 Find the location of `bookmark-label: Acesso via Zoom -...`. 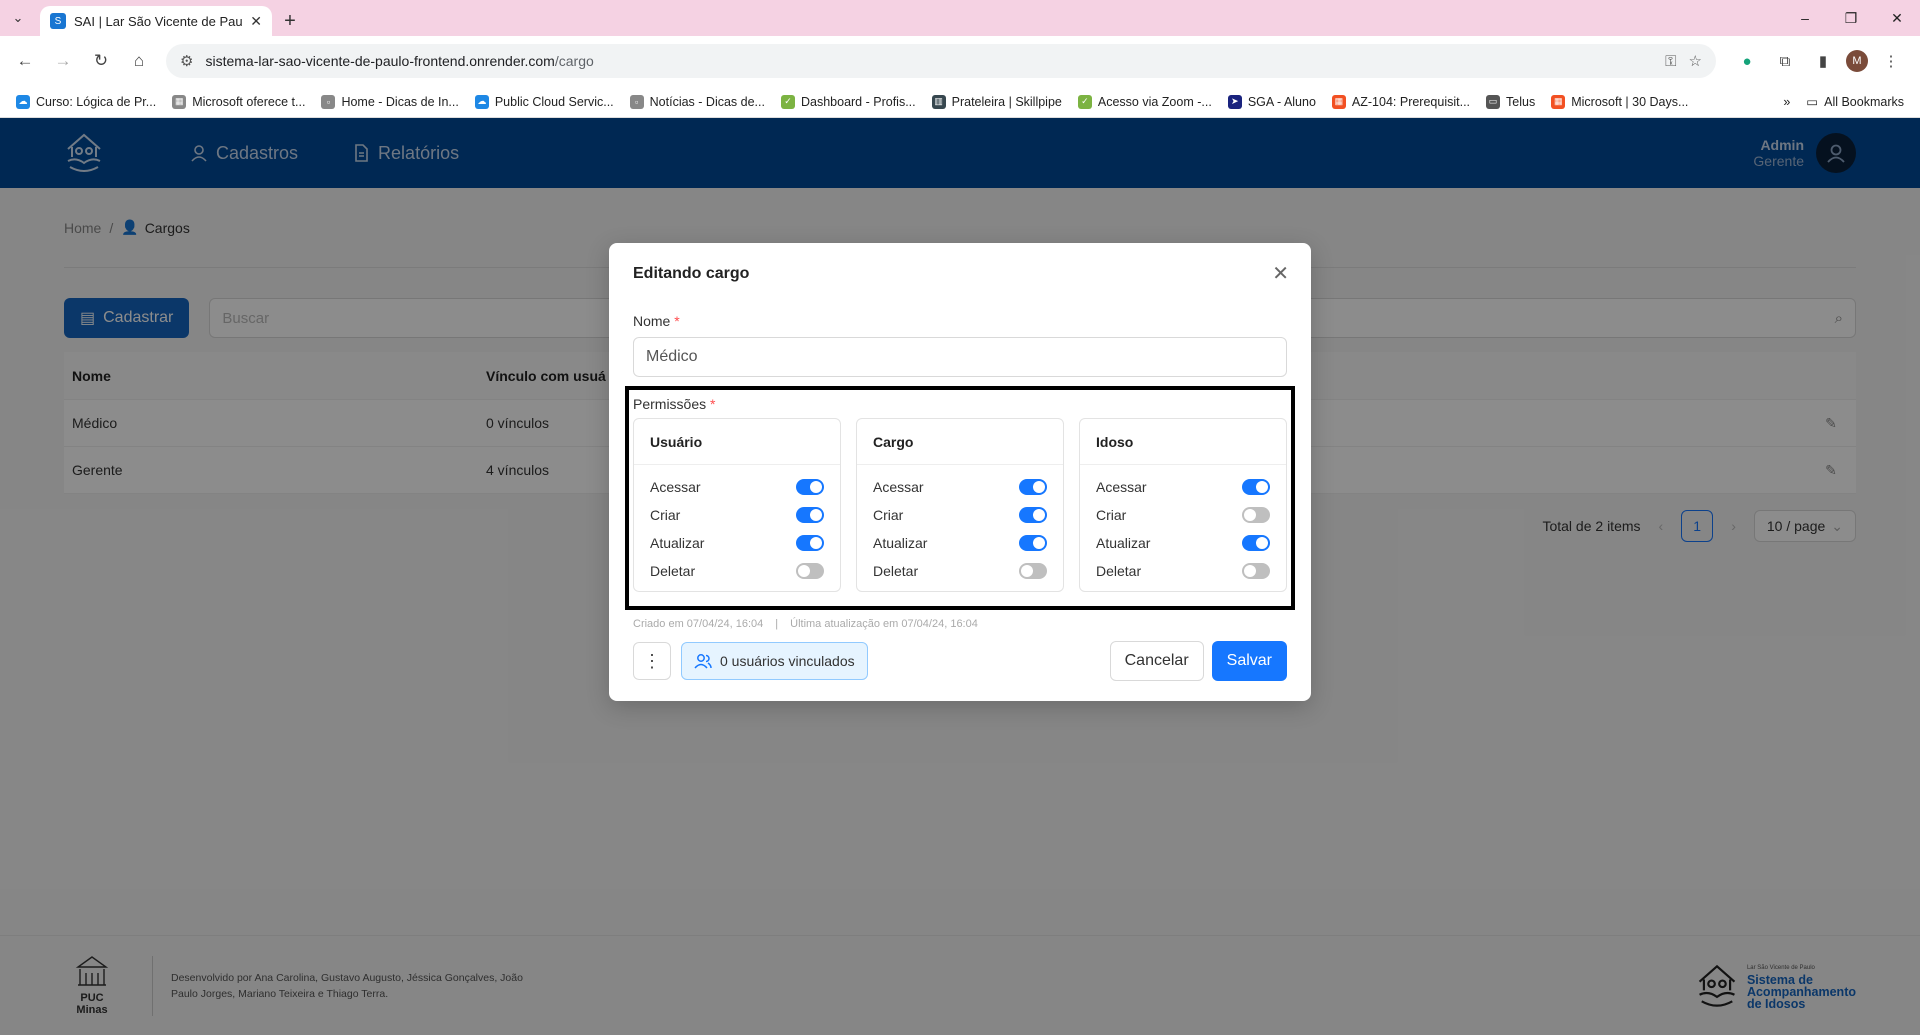

bookmark-label: Acesso via Zoom -... is located at coordinates (1154, 101).